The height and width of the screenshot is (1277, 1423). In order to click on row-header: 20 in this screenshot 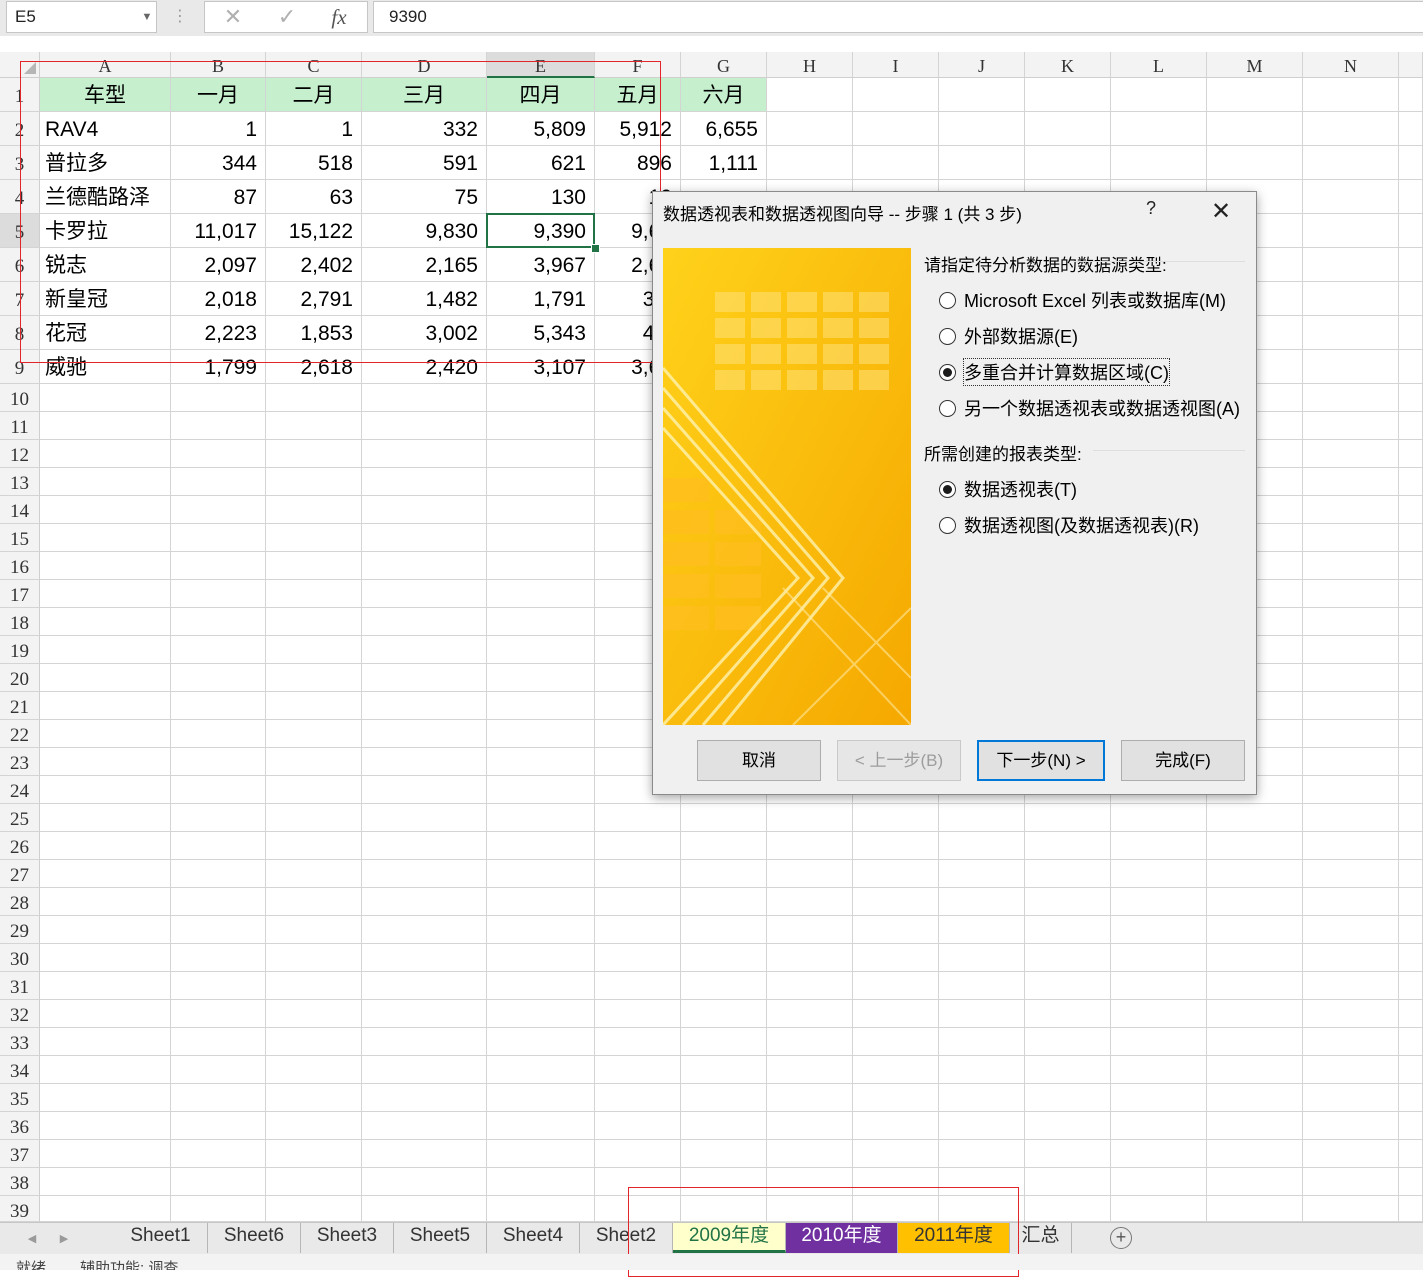, I will do `click(20, 678)`.